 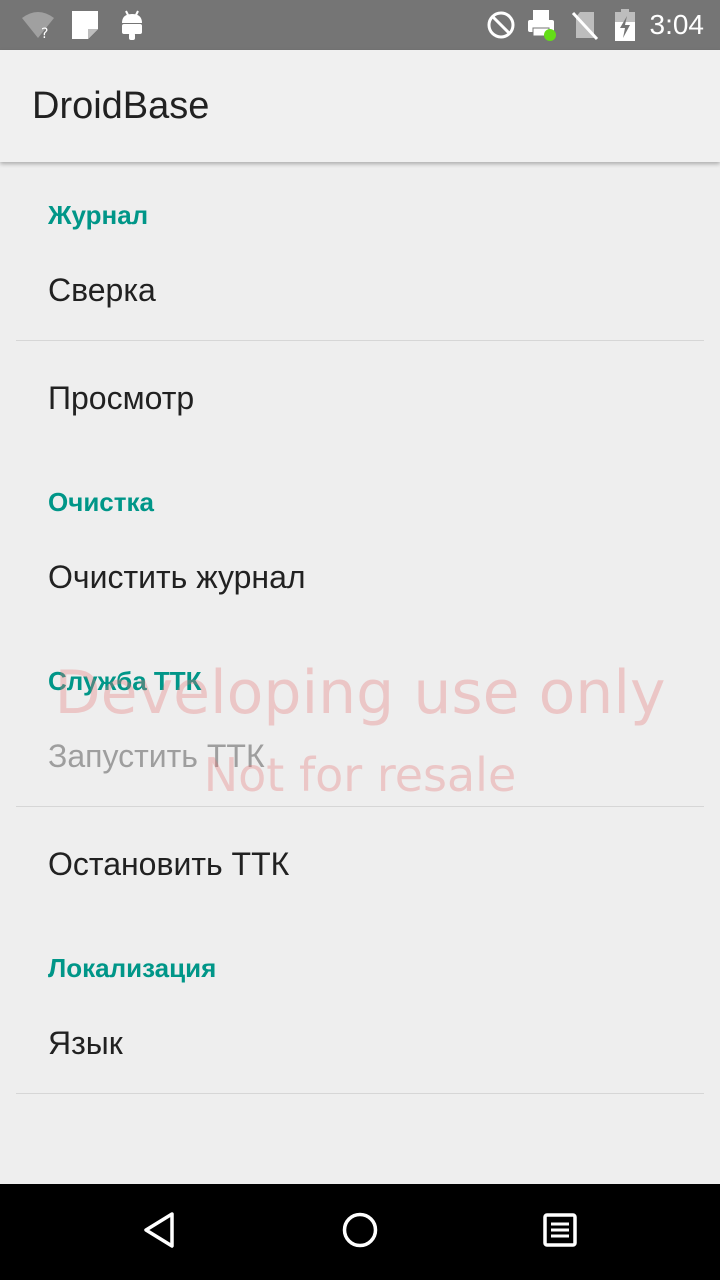 I want to click on status-time: 3:04, so click(x=677, y=24).